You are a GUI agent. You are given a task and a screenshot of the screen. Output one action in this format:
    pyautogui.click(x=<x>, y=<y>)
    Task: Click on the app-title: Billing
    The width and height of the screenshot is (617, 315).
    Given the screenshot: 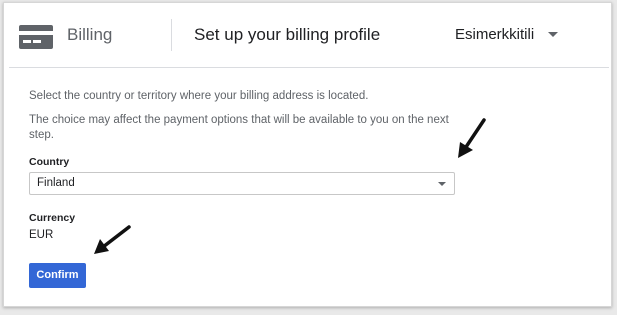 What is the action you would take?
    pyautogui.click(x=90, y=34)
    